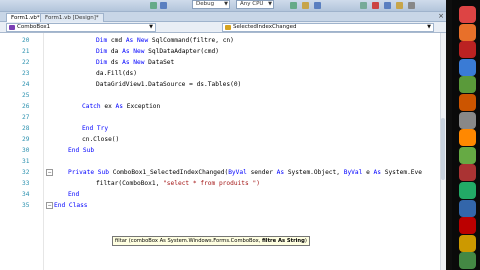 The height and width of the screenshot is (270, 480). Describe the element at coordinates (467, 173) in the screenshot. I see `archive-icon` at that location.